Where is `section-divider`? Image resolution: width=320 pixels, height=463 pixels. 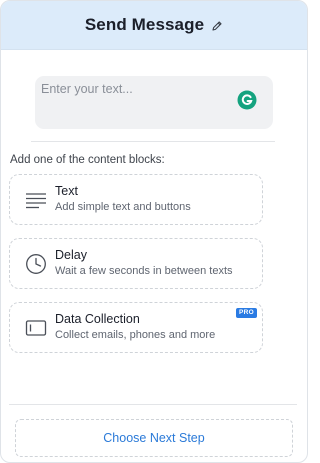
section-divider is located at coordinates (153, 141).